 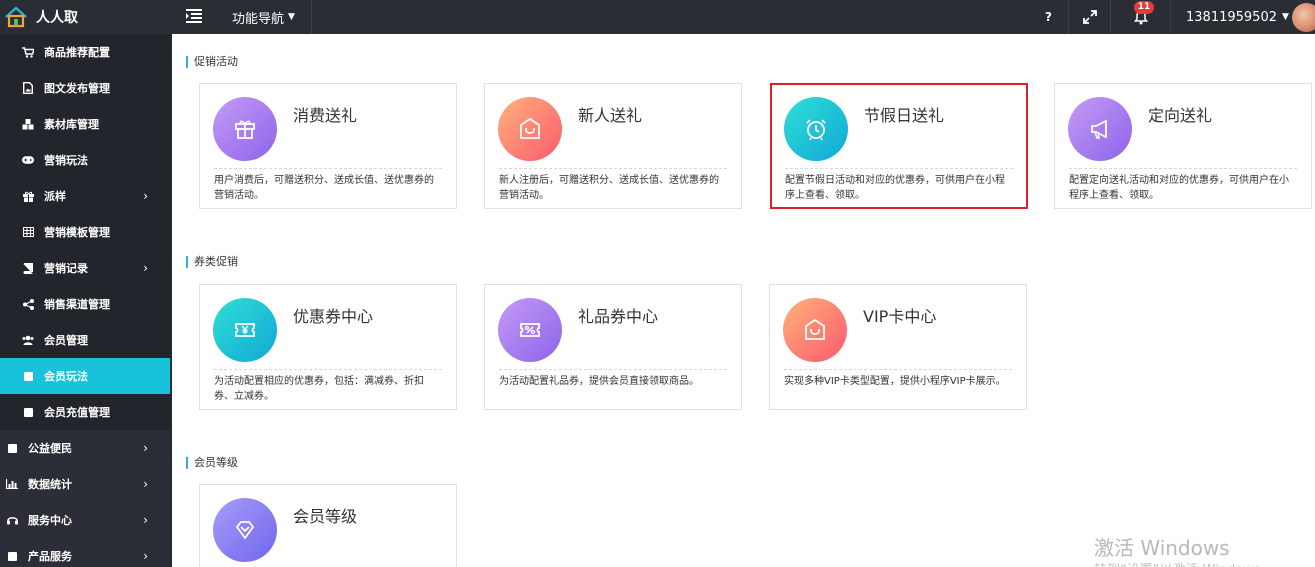 I want to click on sidebar-item-marketing-play: 营销玩法, so click(x=85, y=160).